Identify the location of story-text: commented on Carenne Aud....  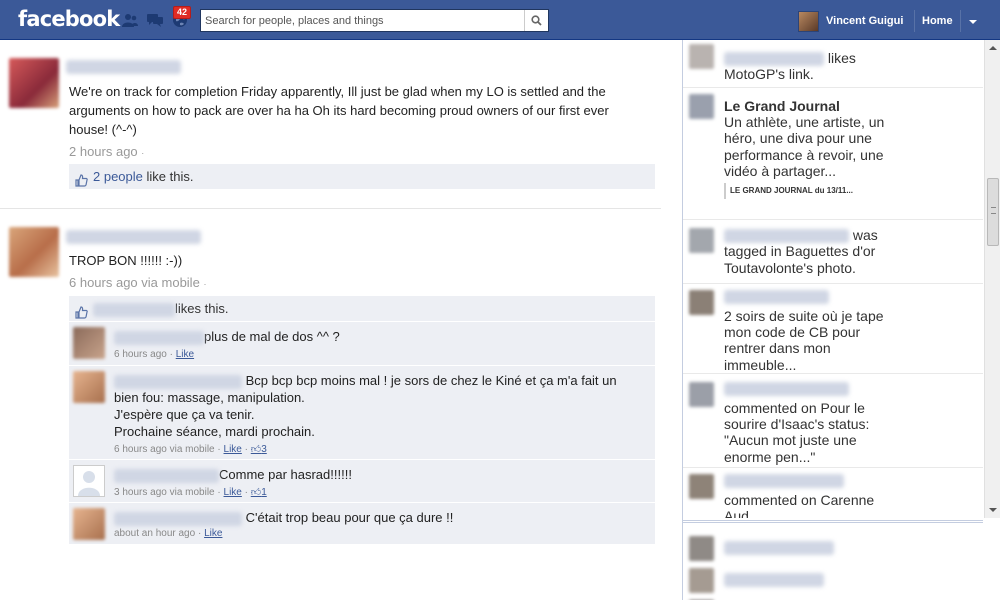
(806, 496).